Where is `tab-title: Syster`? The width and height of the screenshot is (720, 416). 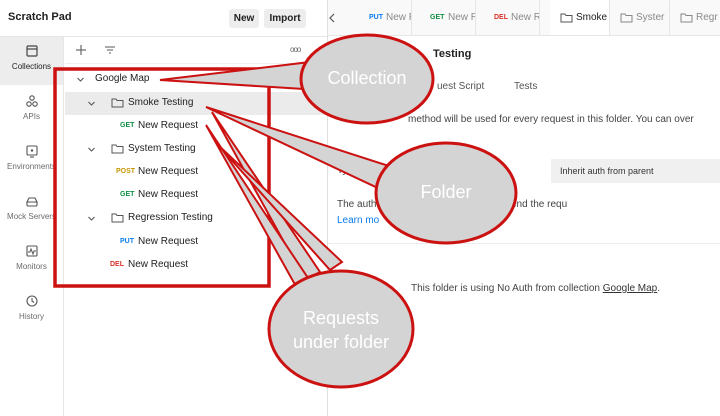
tab-title: Syster is located at coordinates (650, 17).